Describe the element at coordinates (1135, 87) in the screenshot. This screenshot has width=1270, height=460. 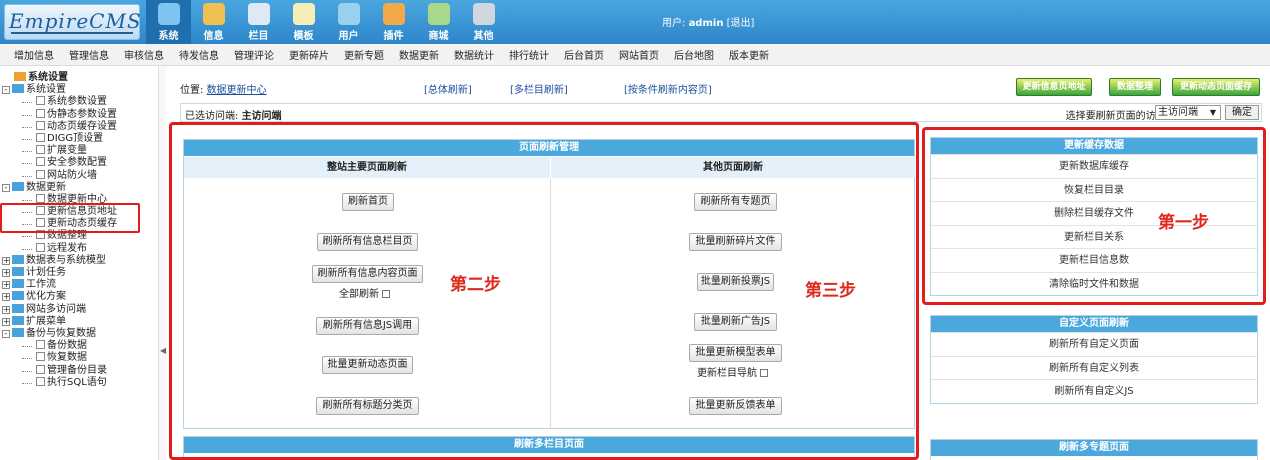
I see `data-cleanup-button: 数据整理` at that location.